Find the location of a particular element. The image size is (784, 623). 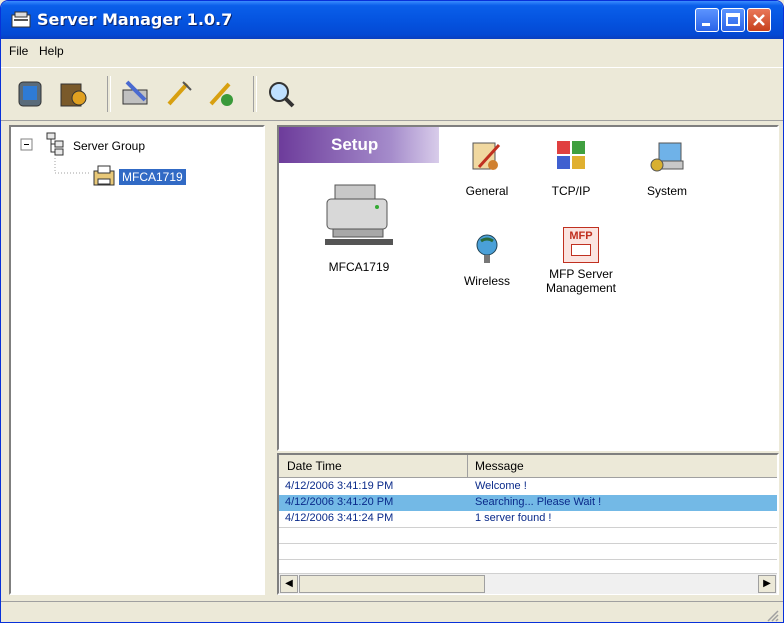

scroll-right-button: ▶ is located at coordinates (767, 584).